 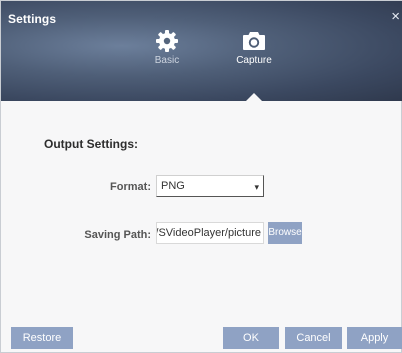 I want to click on restore-button: Restore, so click(x=42, y=338).